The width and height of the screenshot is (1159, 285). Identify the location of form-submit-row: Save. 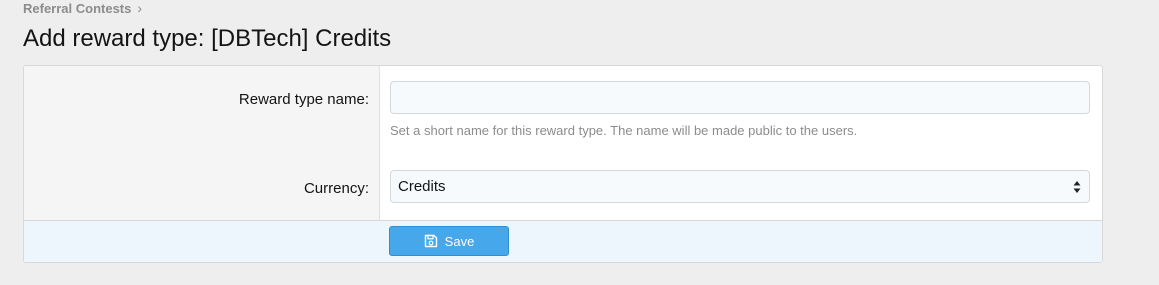
(563, 241).